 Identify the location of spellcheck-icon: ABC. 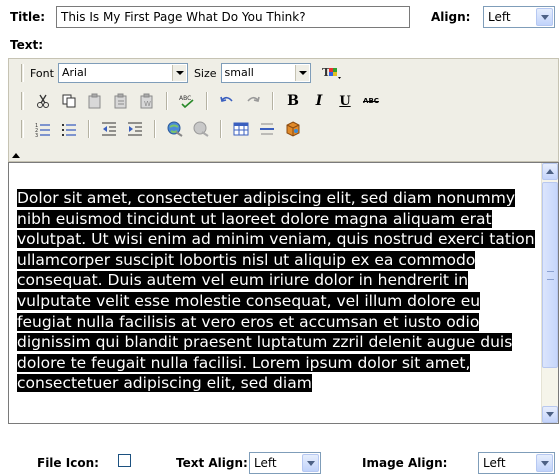
(187, 101).